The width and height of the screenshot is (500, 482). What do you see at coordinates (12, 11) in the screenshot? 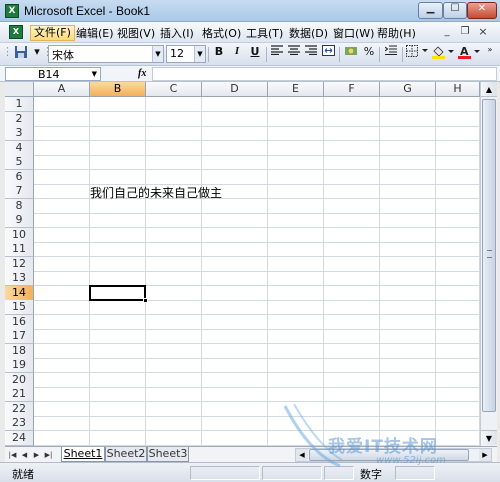
I see `excel-app-icon: X` at bounding box center [12, 11].